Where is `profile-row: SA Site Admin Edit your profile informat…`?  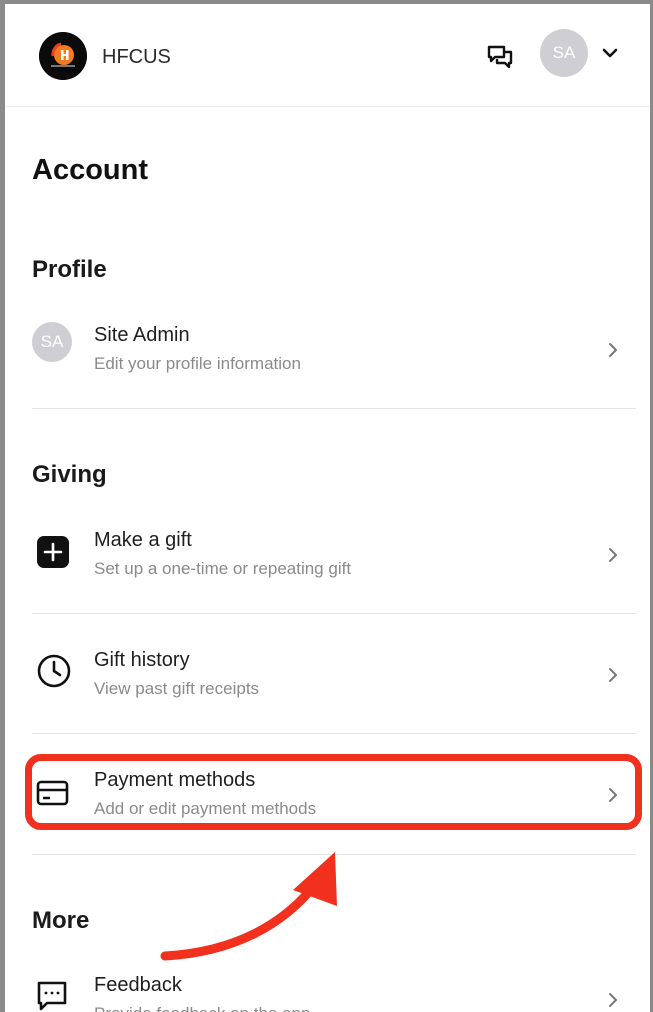 profile-row: SA Site Admin Edit your profile informat… is located at coordinates (334, 354).